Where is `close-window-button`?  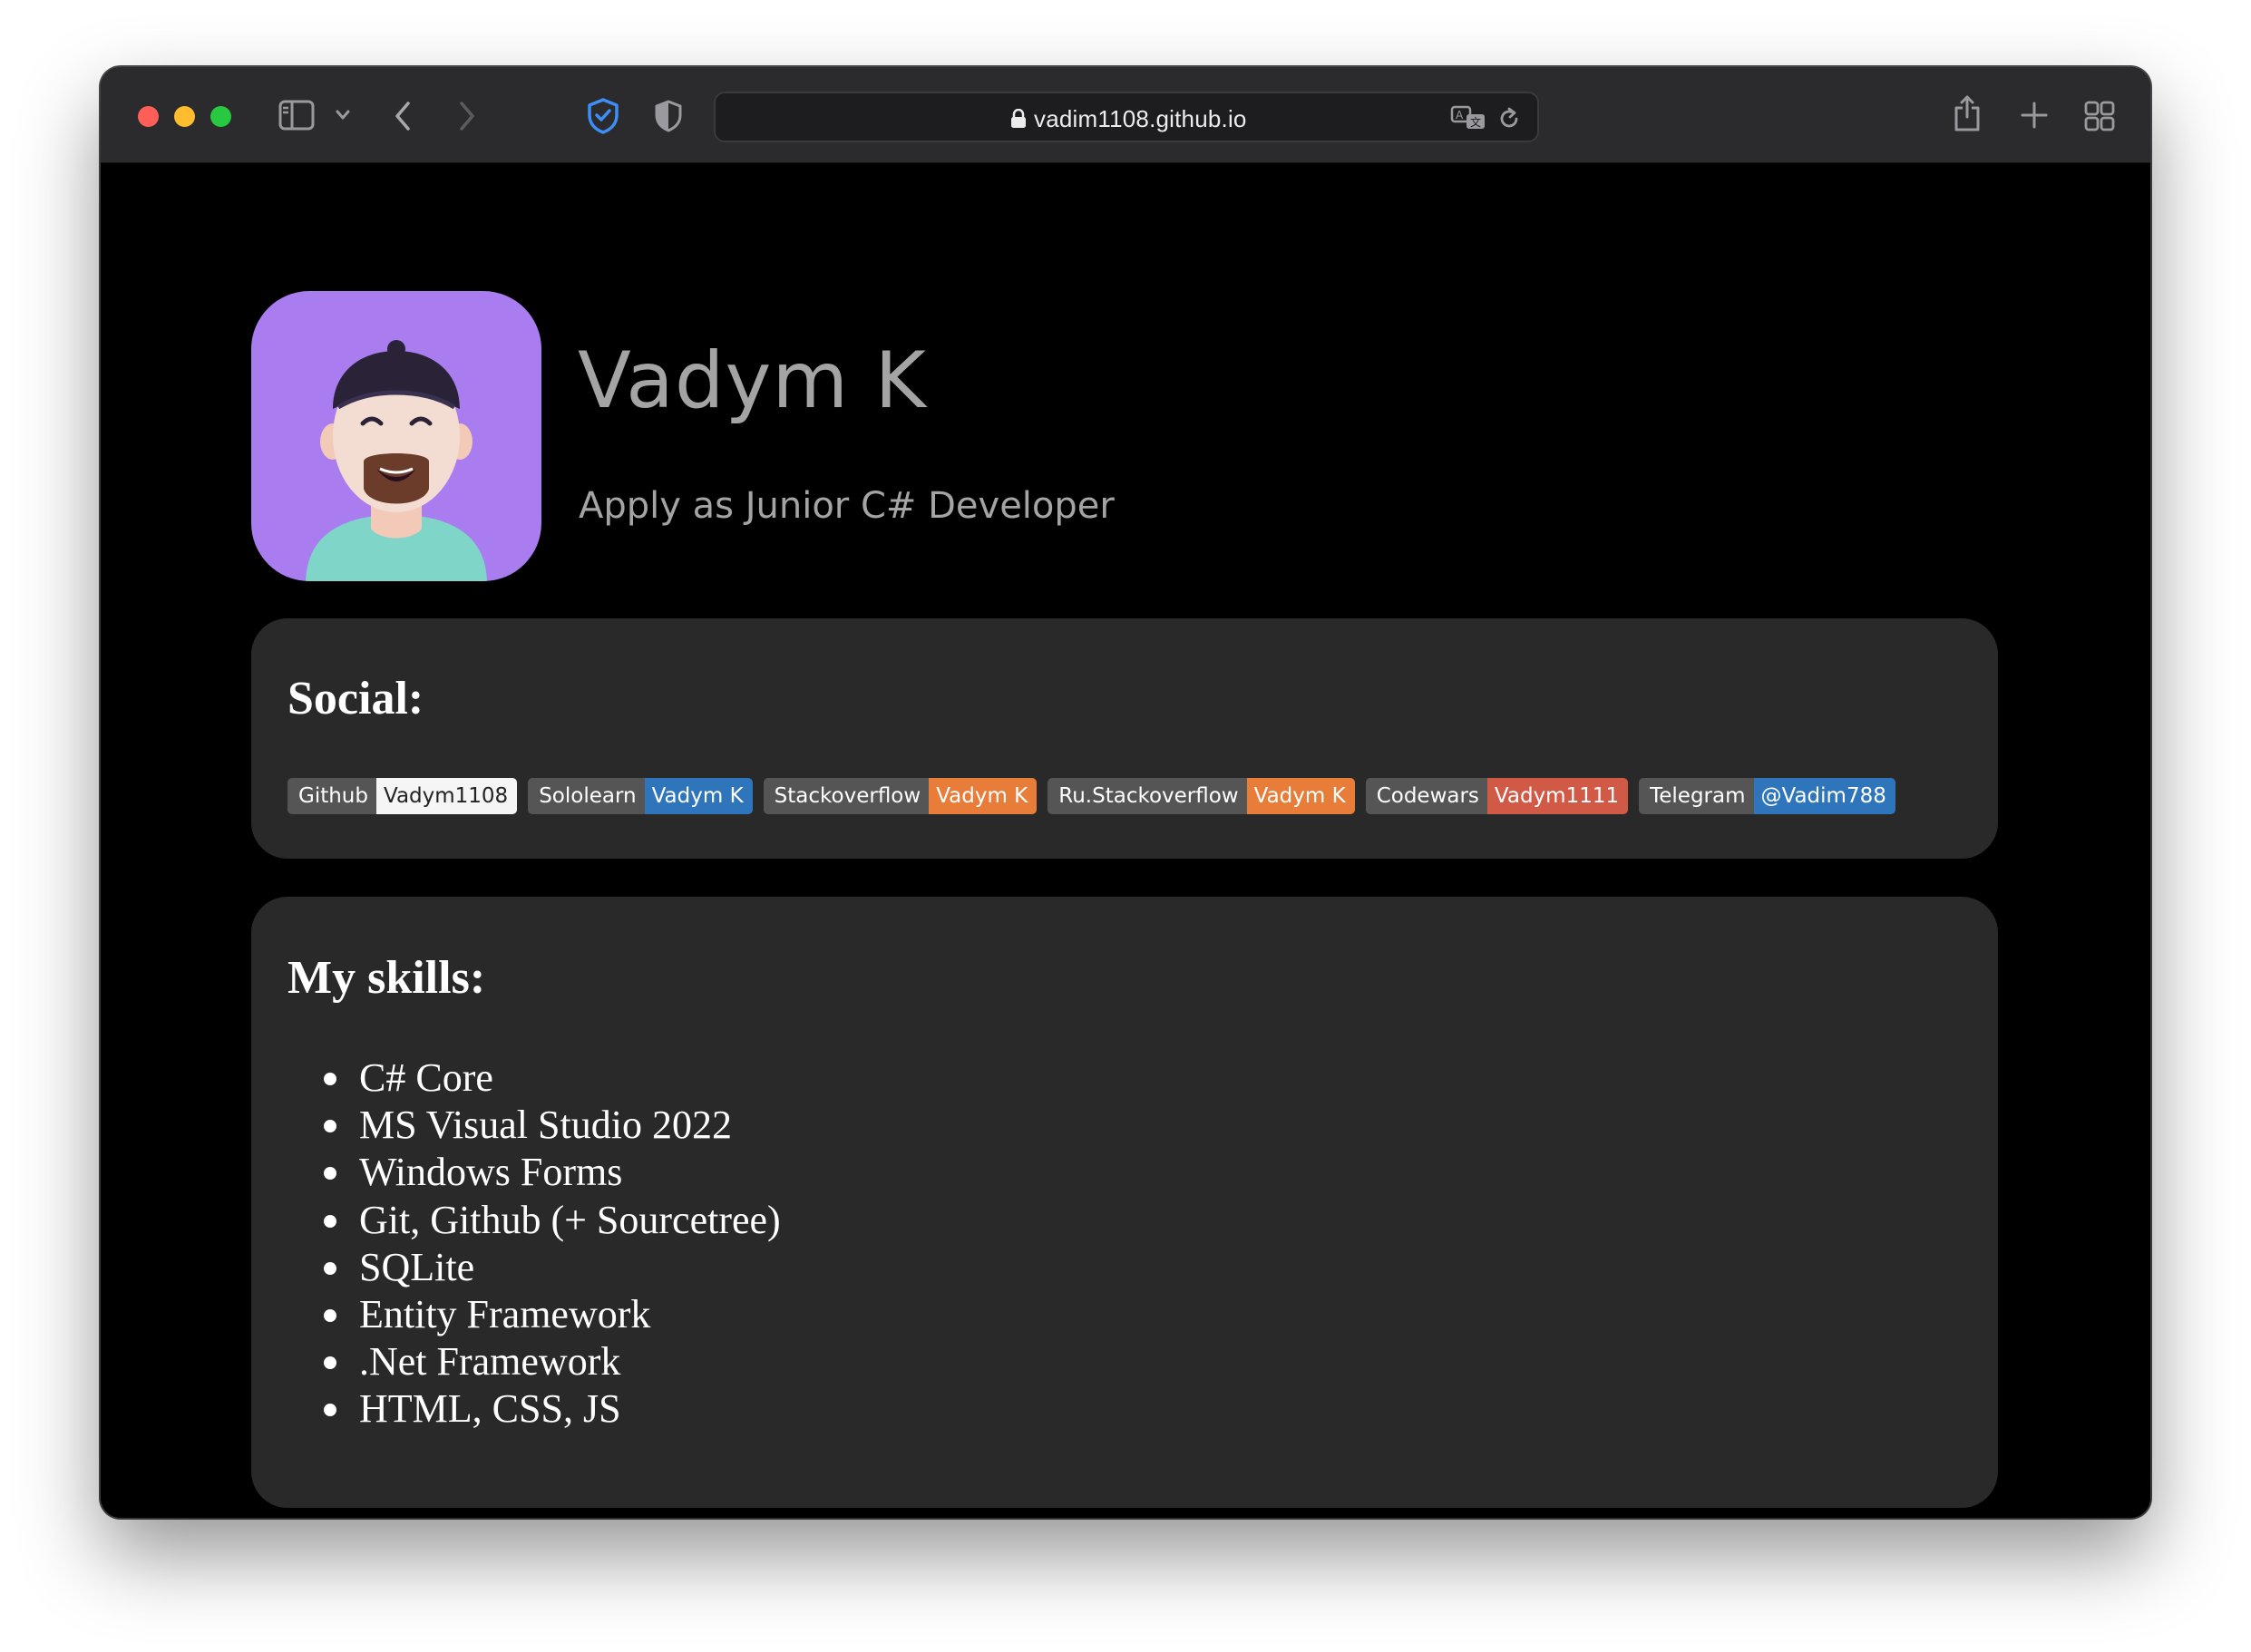 close-window-button is located at coordinates (148, 117).